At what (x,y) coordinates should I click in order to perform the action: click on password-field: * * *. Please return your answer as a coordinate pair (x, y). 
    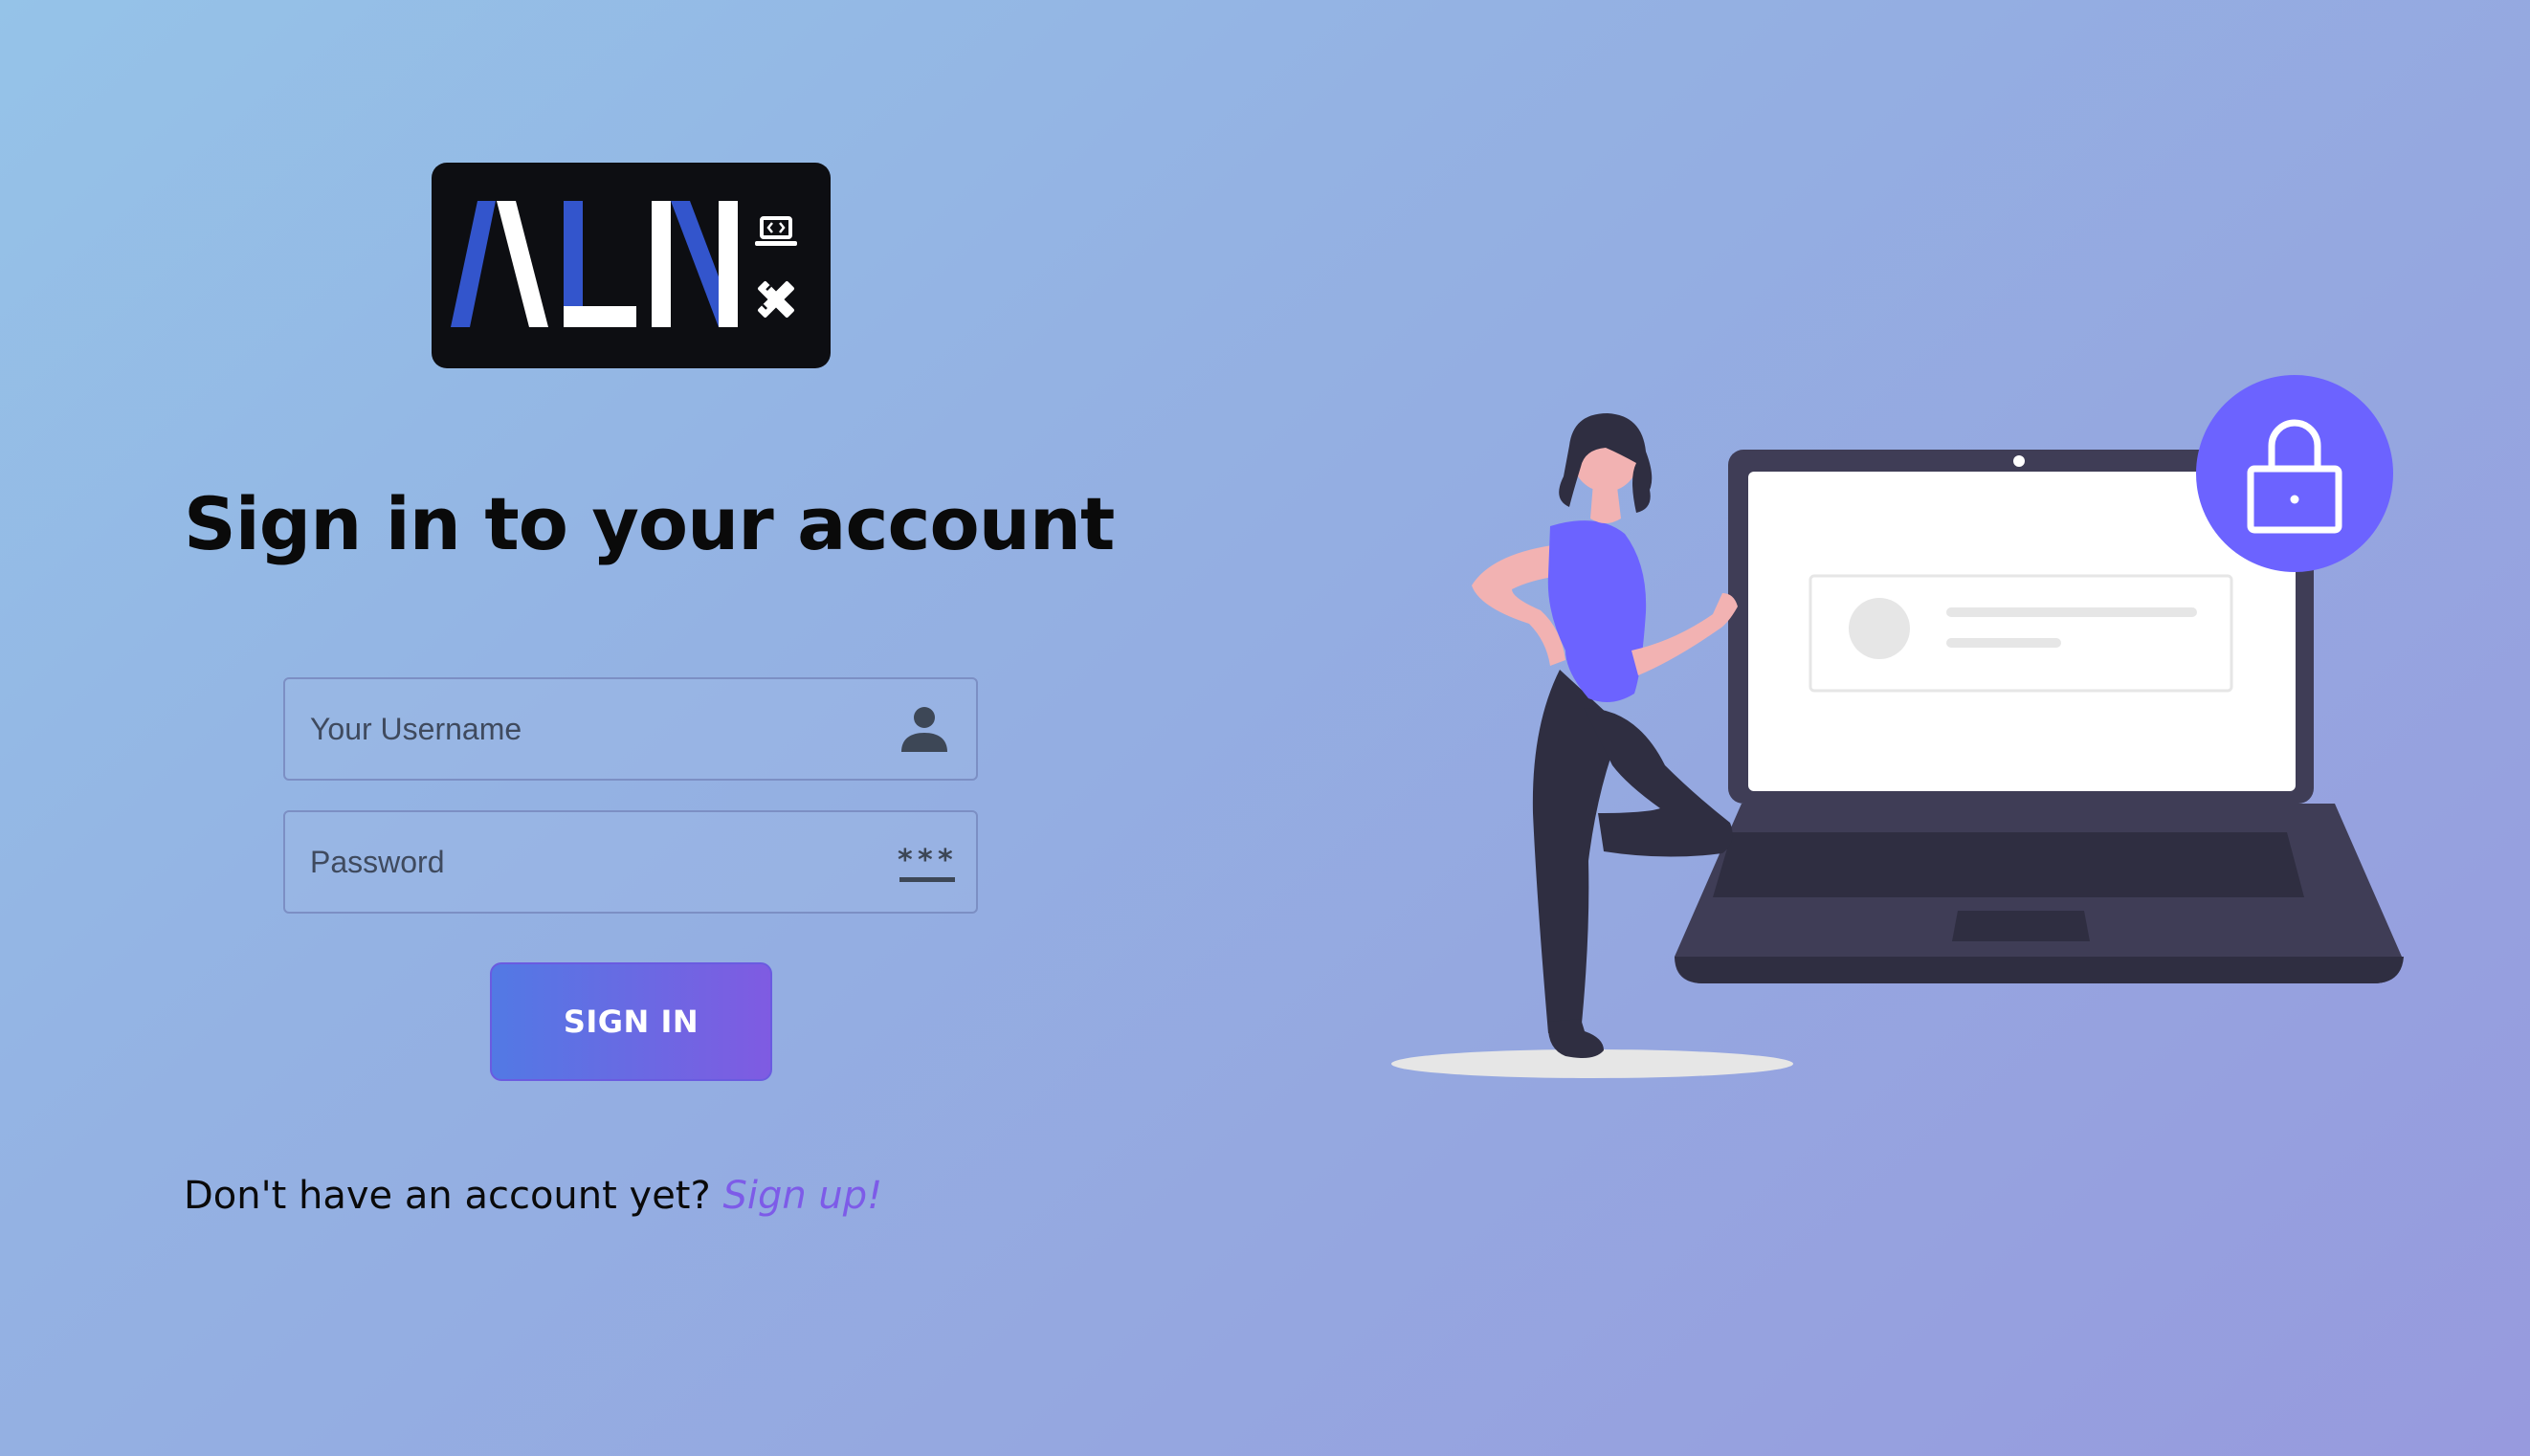
    Looking at the image, I should click on (630, 862).